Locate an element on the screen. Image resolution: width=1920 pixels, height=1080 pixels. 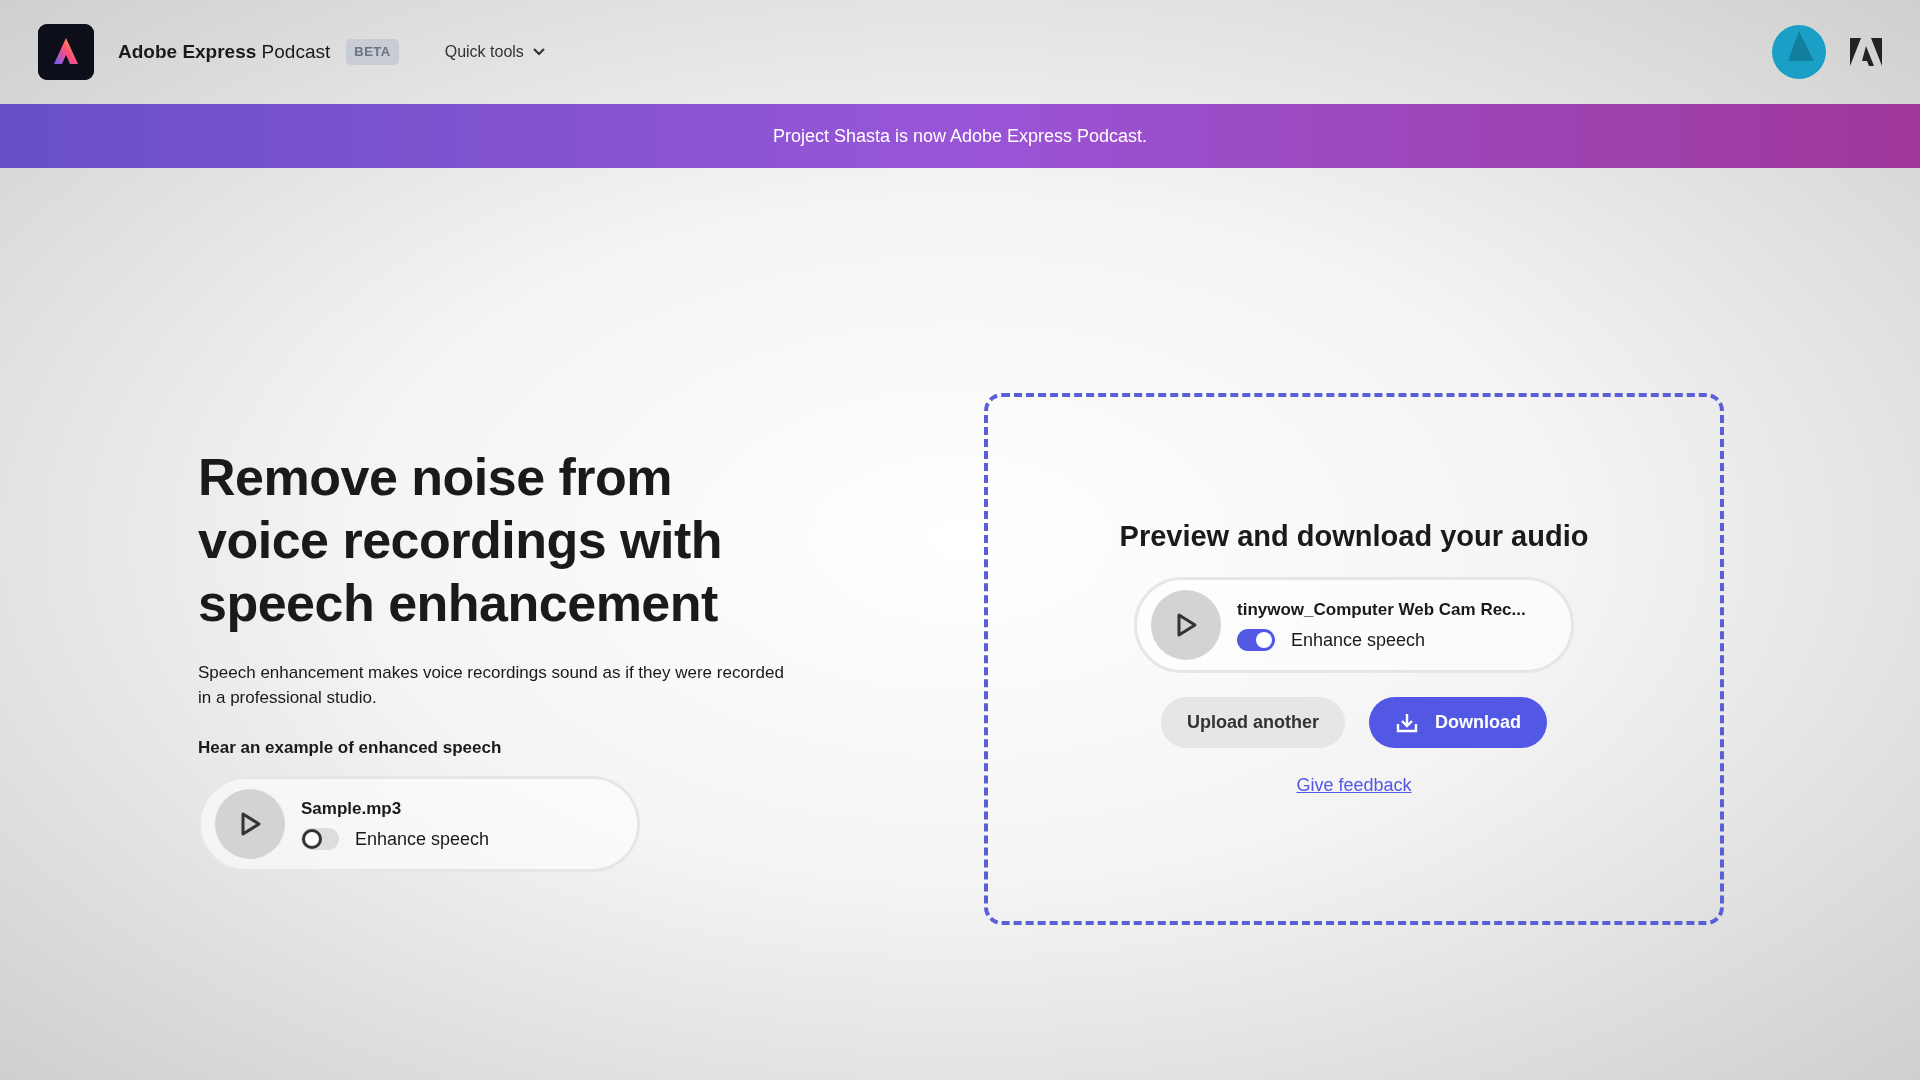
app-logo-icon is located at coordinates (66, 52).